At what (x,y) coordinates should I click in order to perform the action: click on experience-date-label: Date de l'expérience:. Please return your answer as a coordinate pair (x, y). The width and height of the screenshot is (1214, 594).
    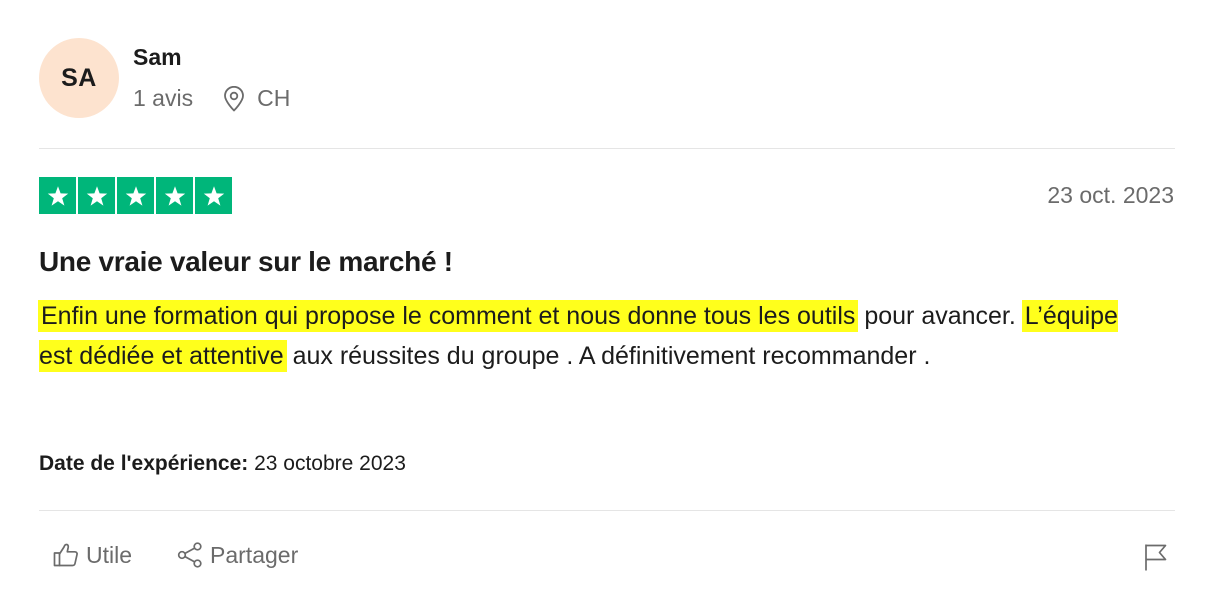
    Looking at the image, I should click on (144, 463).